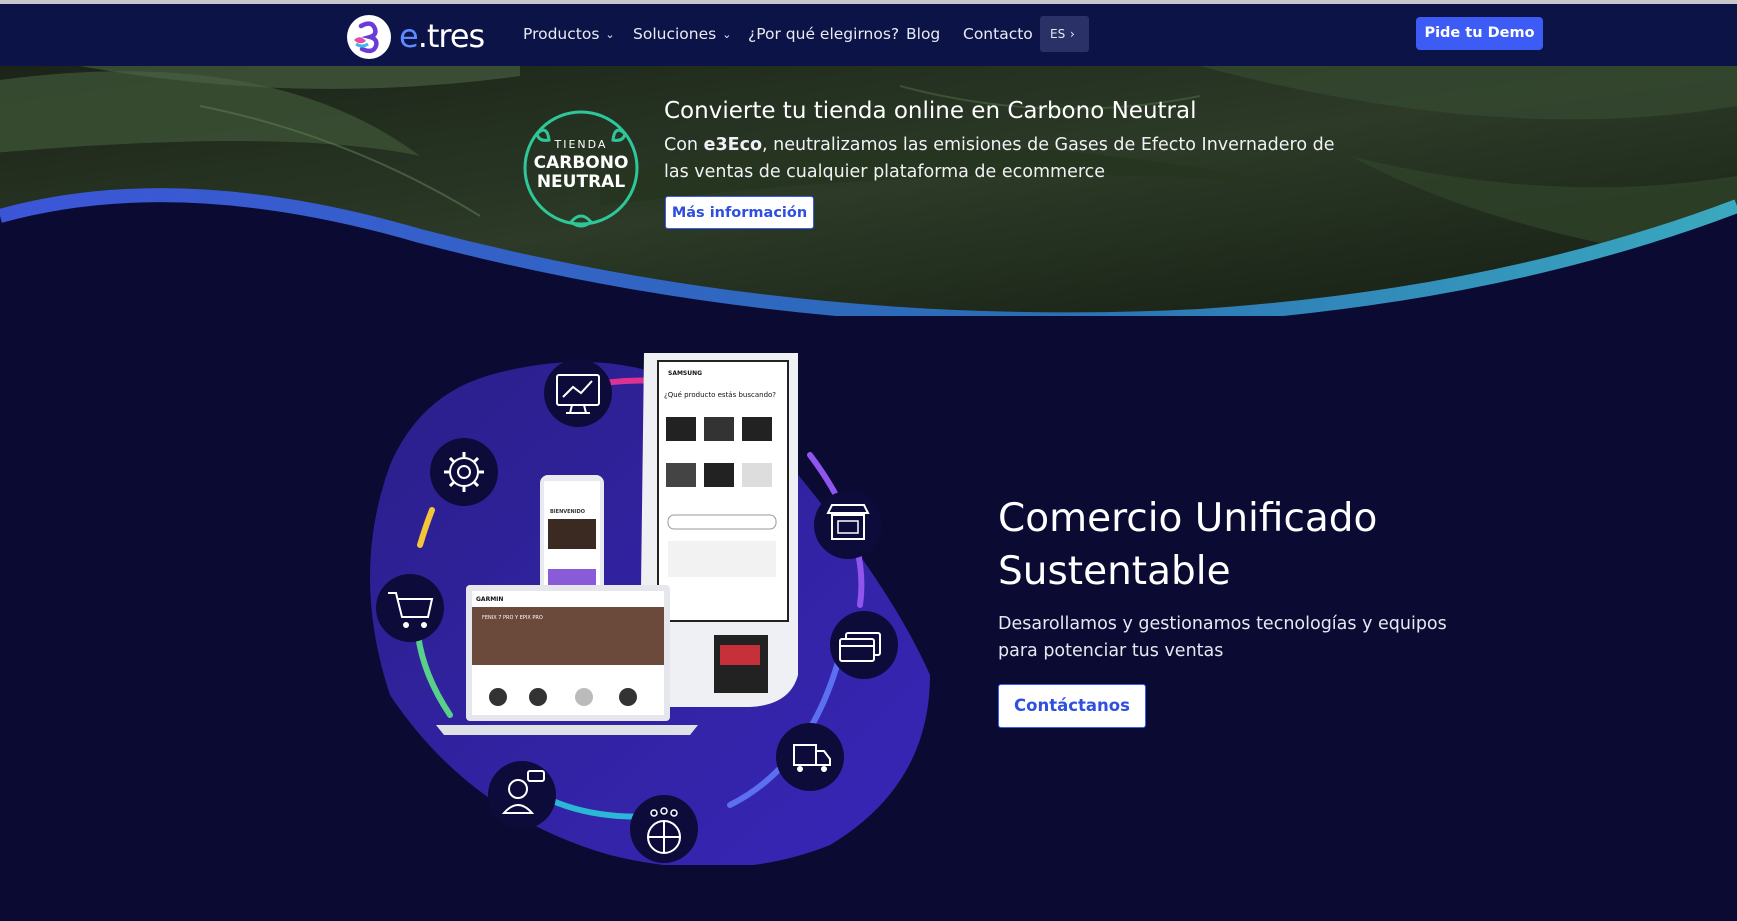 The width and height of the screenshot is (1737, 921). I want to click on gear-icon, so click(464, 472).